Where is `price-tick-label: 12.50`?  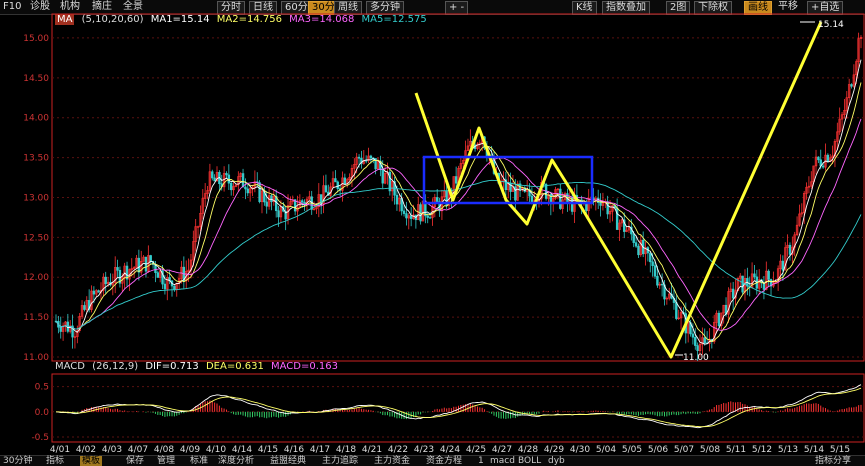 price-tick-label: 12.50 is located at coordinates (36, 238).